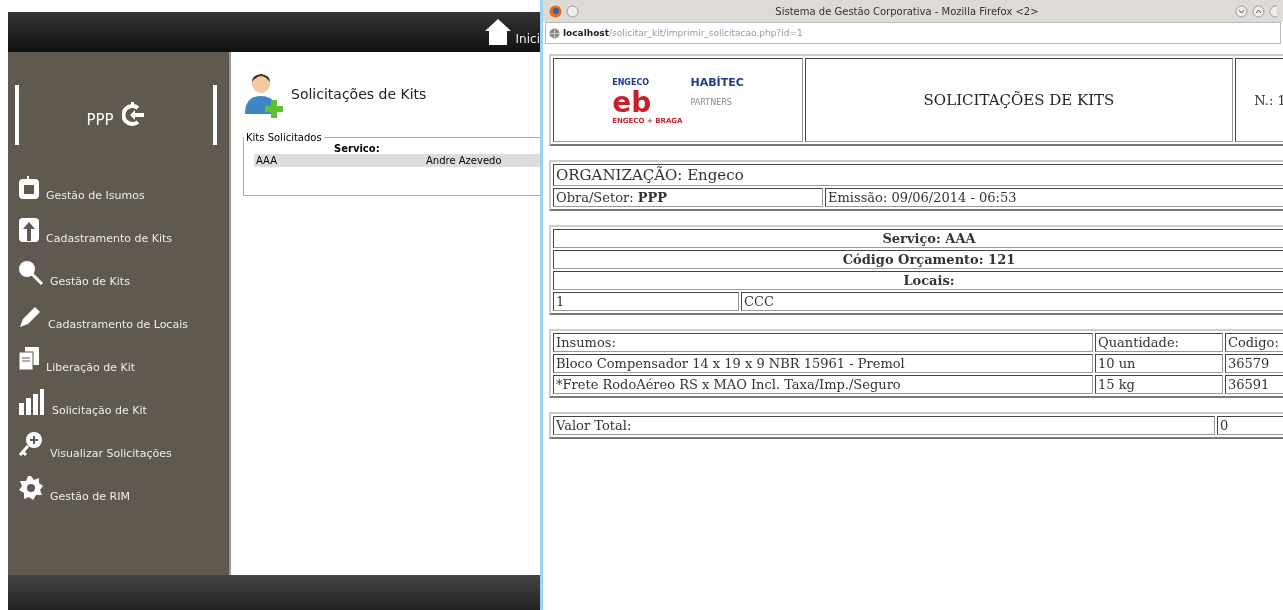 The height and width of the screenshot is (610, 1283). Describe the element at coordinates (711, 102) in the screenshot. I see `logo-text: PARTNERS` at that location.